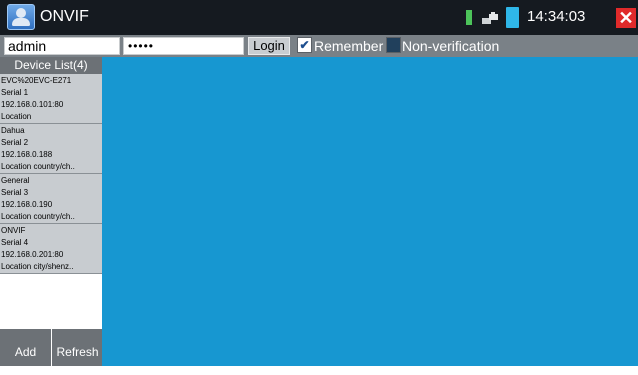  What do you see at coordinates (319, 17) in the screenshot?
I see `title-bar: ONVIF 14:34:03 ✕` at bounding box center [319, 17].